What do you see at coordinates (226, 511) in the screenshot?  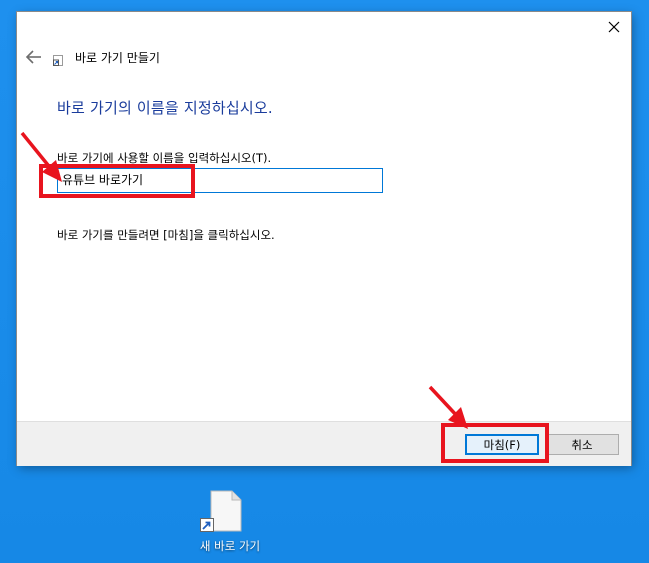 I see `shortcut-file-icon` at bounding box center [226, 511].